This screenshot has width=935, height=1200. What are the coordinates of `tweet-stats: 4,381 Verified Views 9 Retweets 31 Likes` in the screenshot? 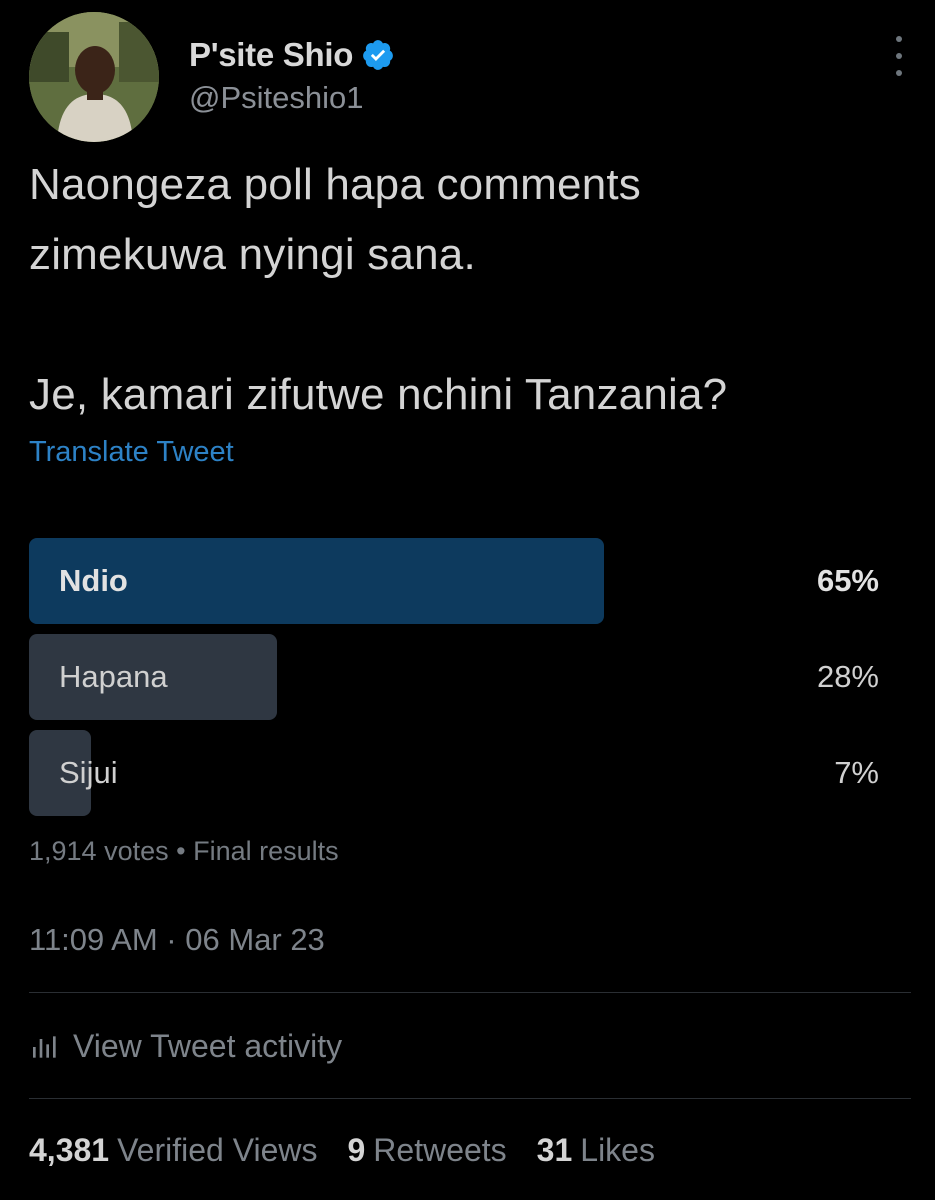 It's located at (357, 1150).